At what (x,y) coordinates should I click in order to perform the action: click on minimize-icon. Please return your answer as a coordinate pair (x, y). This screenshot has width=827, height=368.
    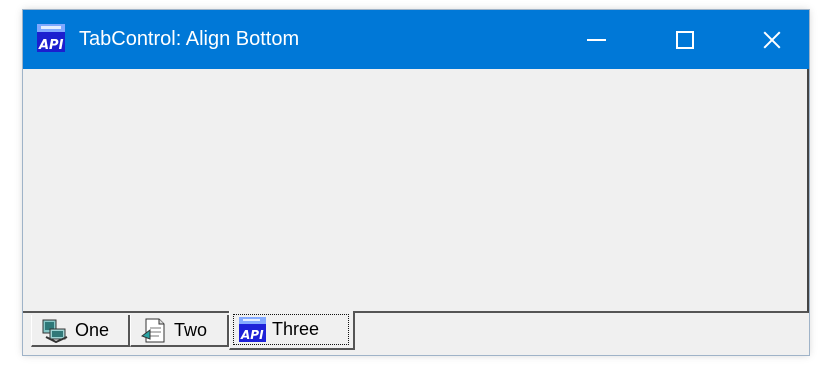
    Looking at the image, I should click on (596, 40).